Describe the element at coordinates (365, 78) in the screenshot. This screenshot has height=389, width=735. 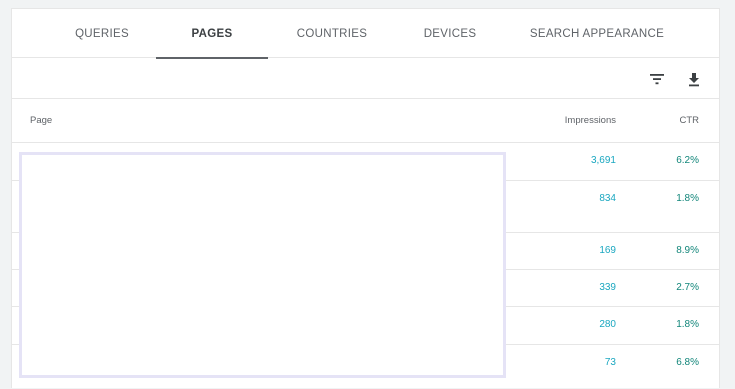
I see `table-toolbar` at that location.